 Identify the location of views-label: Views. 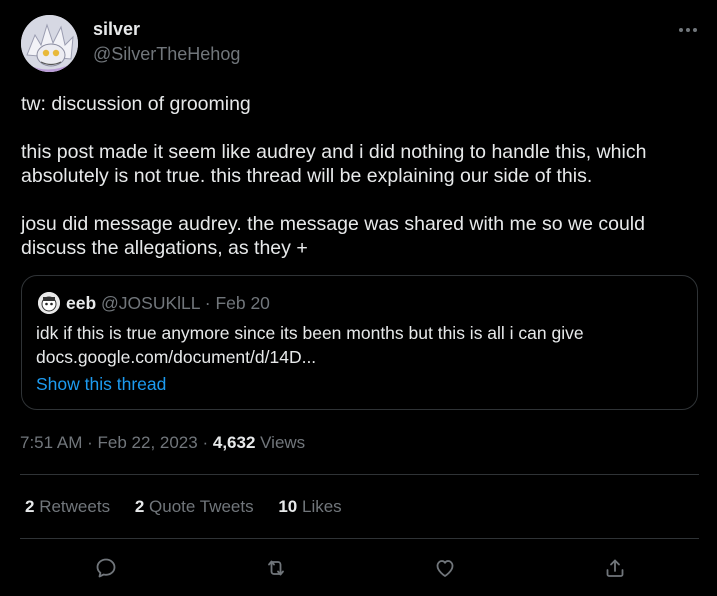
(283, 442).